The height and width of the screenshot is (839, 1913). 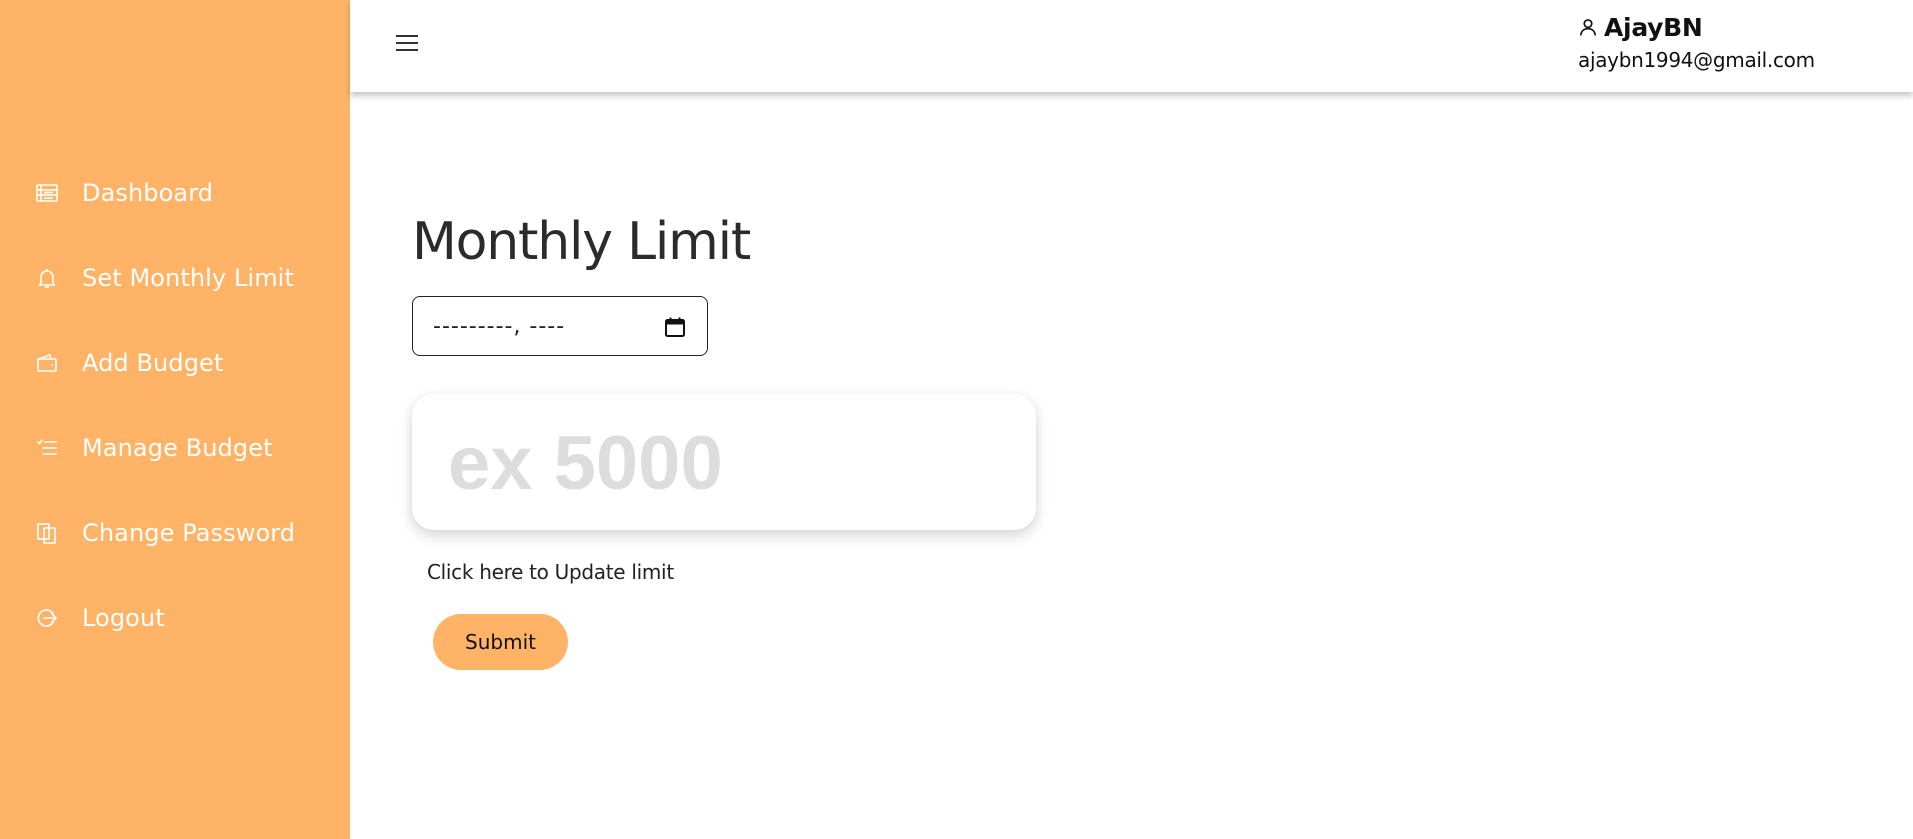 I want to click on hamburger-icon, so click(x=407, y=43).